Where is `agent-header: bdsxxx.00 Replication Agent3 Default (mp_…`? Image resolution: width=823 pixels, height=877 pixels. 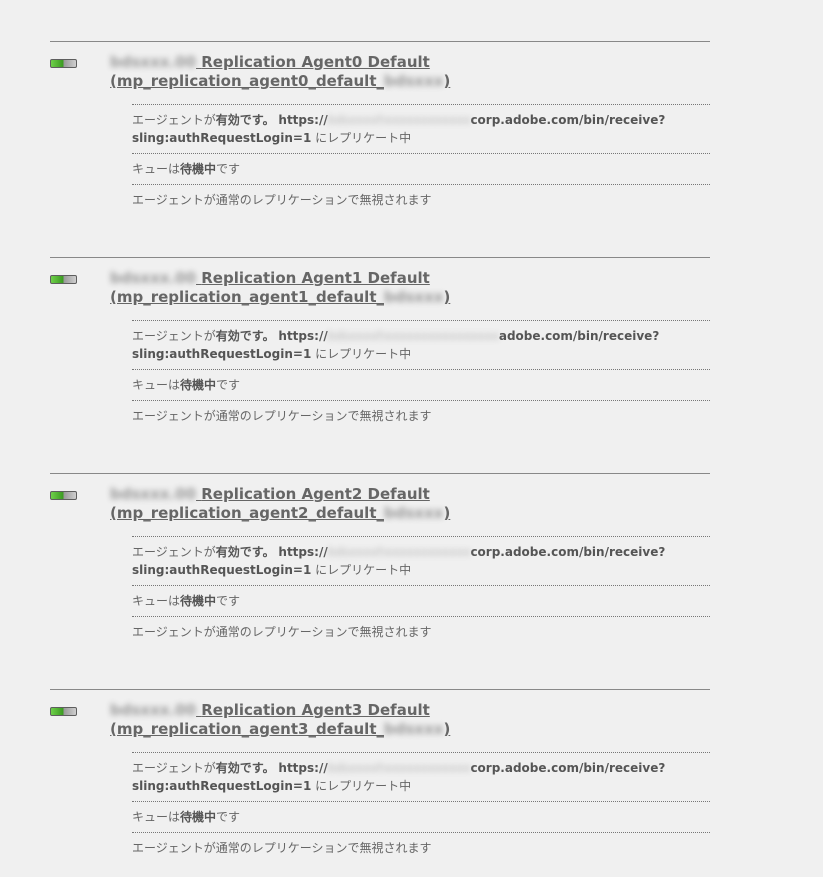
agent-header: bdsxxx.00 Replication Agent3 Default (mp_… is located at coordinates (380, 721).